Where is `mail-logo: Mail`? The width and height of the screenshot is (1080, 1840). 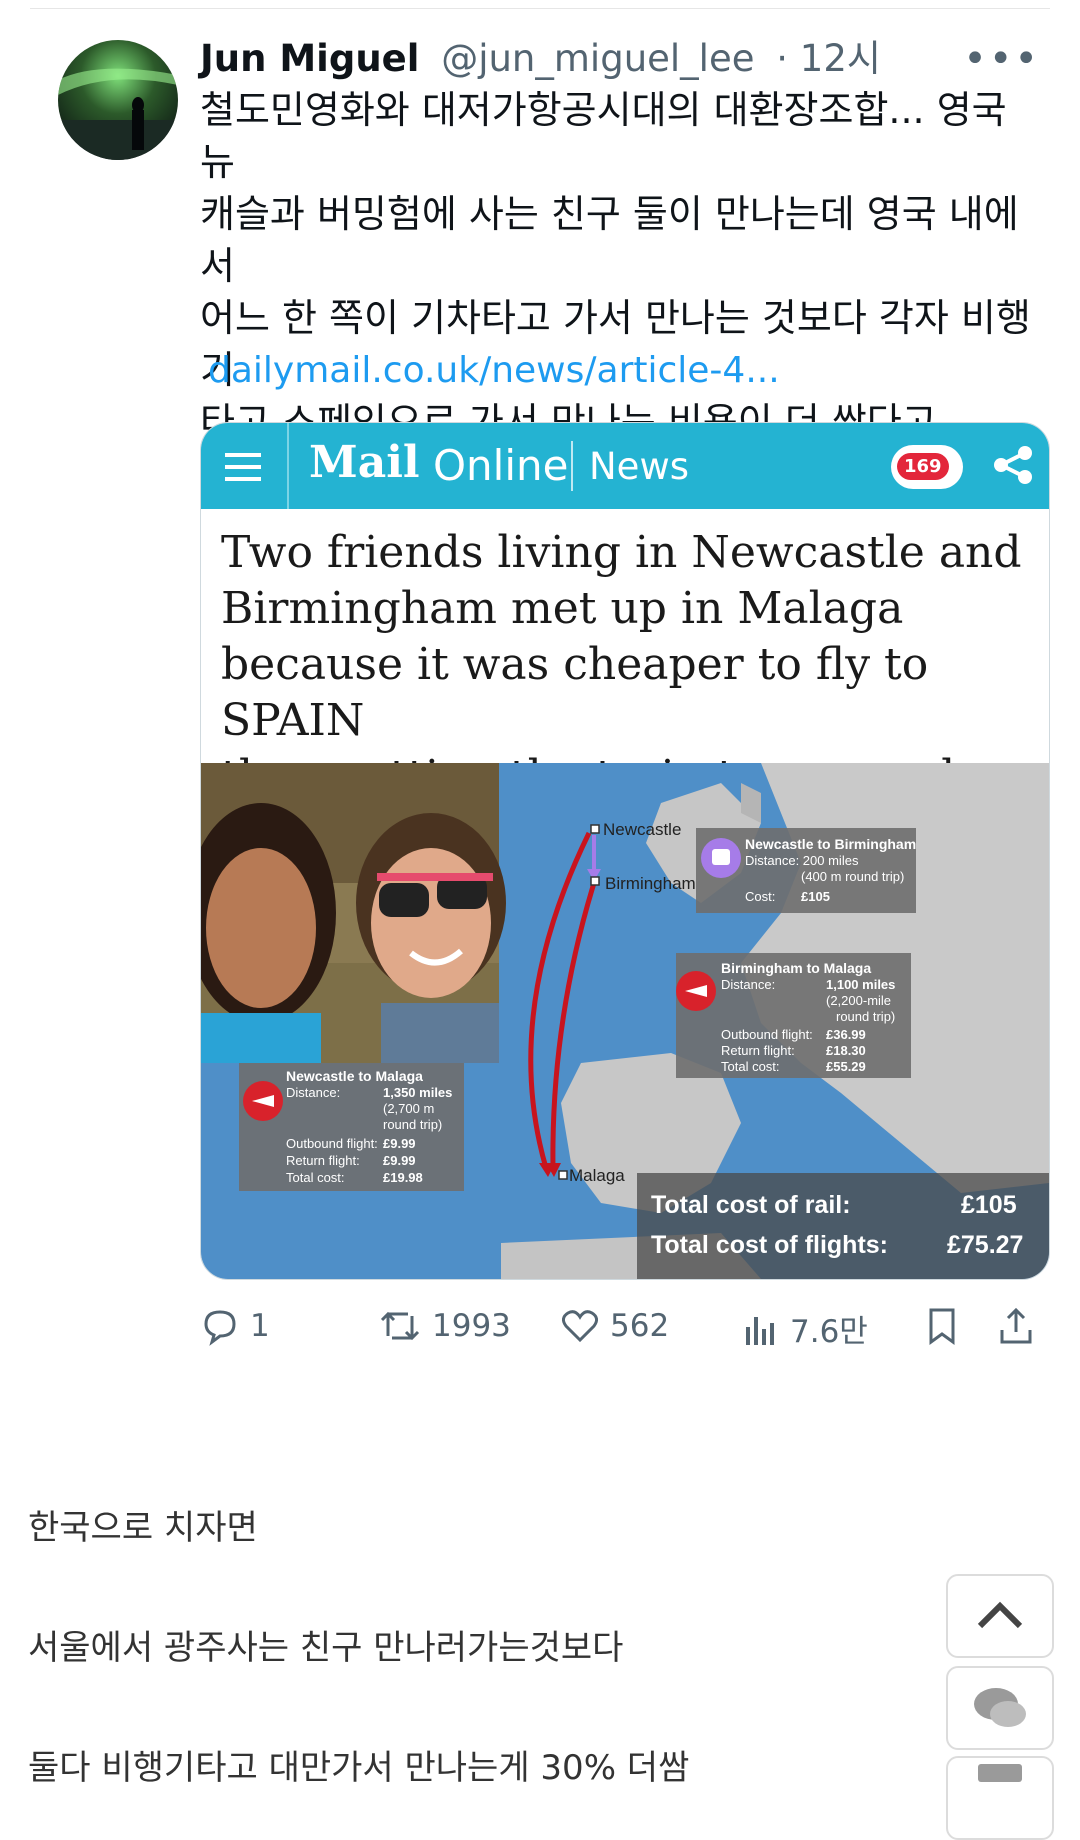
mail-logo: Mail is located at coordinates (364, 462).